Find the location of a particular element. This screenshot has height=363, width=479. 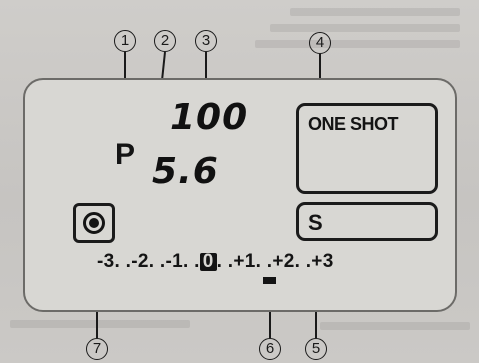

callout-5: 5 is located at coordinates (316, 349).